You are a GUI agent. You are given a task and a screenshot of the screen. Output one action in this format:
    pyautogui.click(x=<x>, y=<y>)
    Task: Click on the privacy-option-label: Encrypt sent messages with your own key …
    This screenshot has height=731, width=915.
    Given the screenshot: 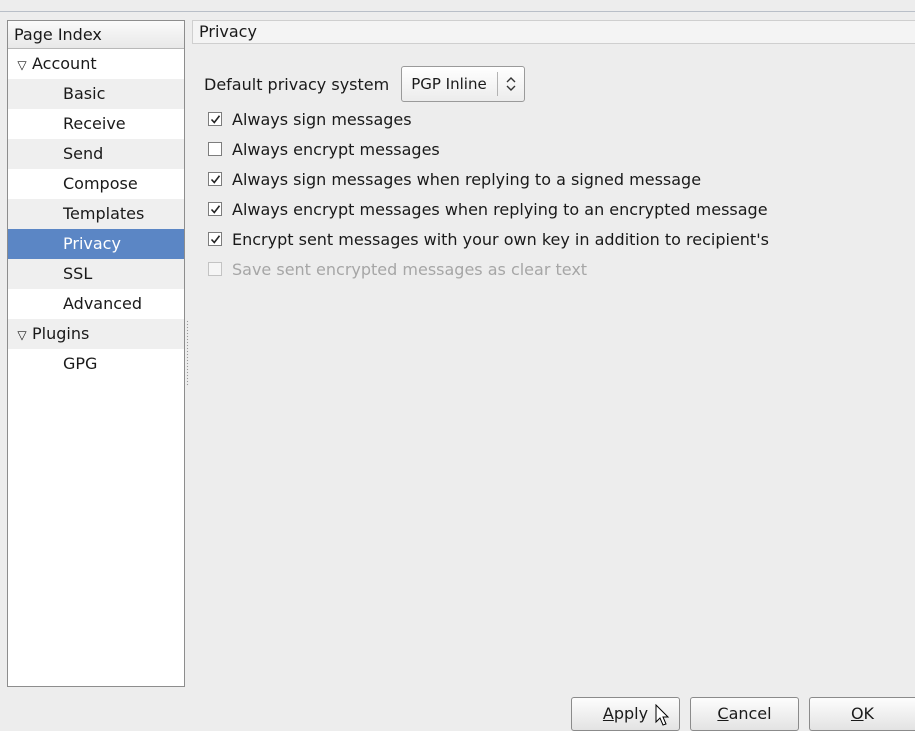 What is the action you would take?
    pyautogui.click(x=500, y=239)
    